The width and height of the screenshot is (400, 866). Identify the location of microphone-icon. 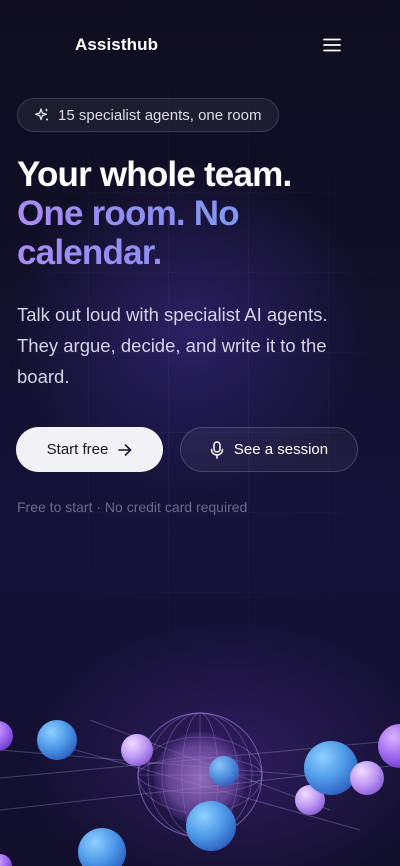
(217, 449).